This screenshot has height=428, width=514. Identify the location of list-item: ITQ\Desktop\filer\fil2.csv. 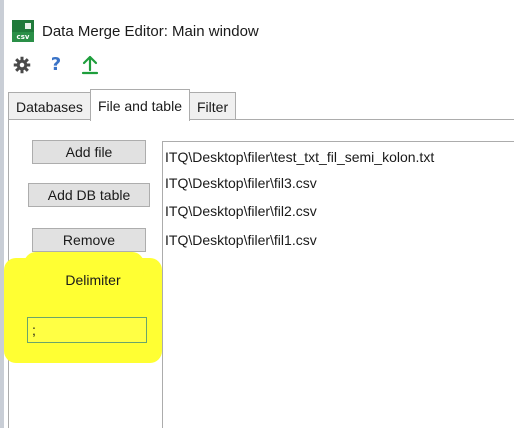
(241, 211).